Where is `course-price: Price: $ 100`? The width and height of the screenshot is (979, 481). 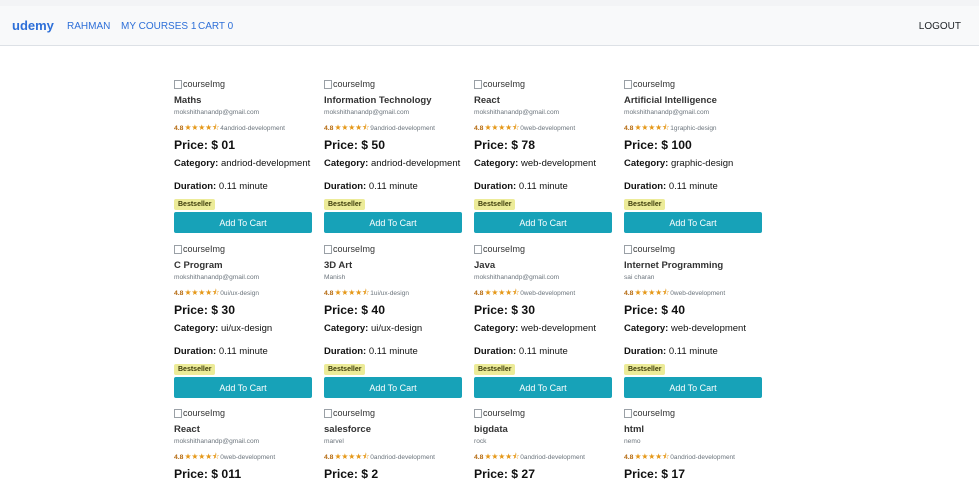 course-price: Price: $ 100 is located at coordinates (694, 145).